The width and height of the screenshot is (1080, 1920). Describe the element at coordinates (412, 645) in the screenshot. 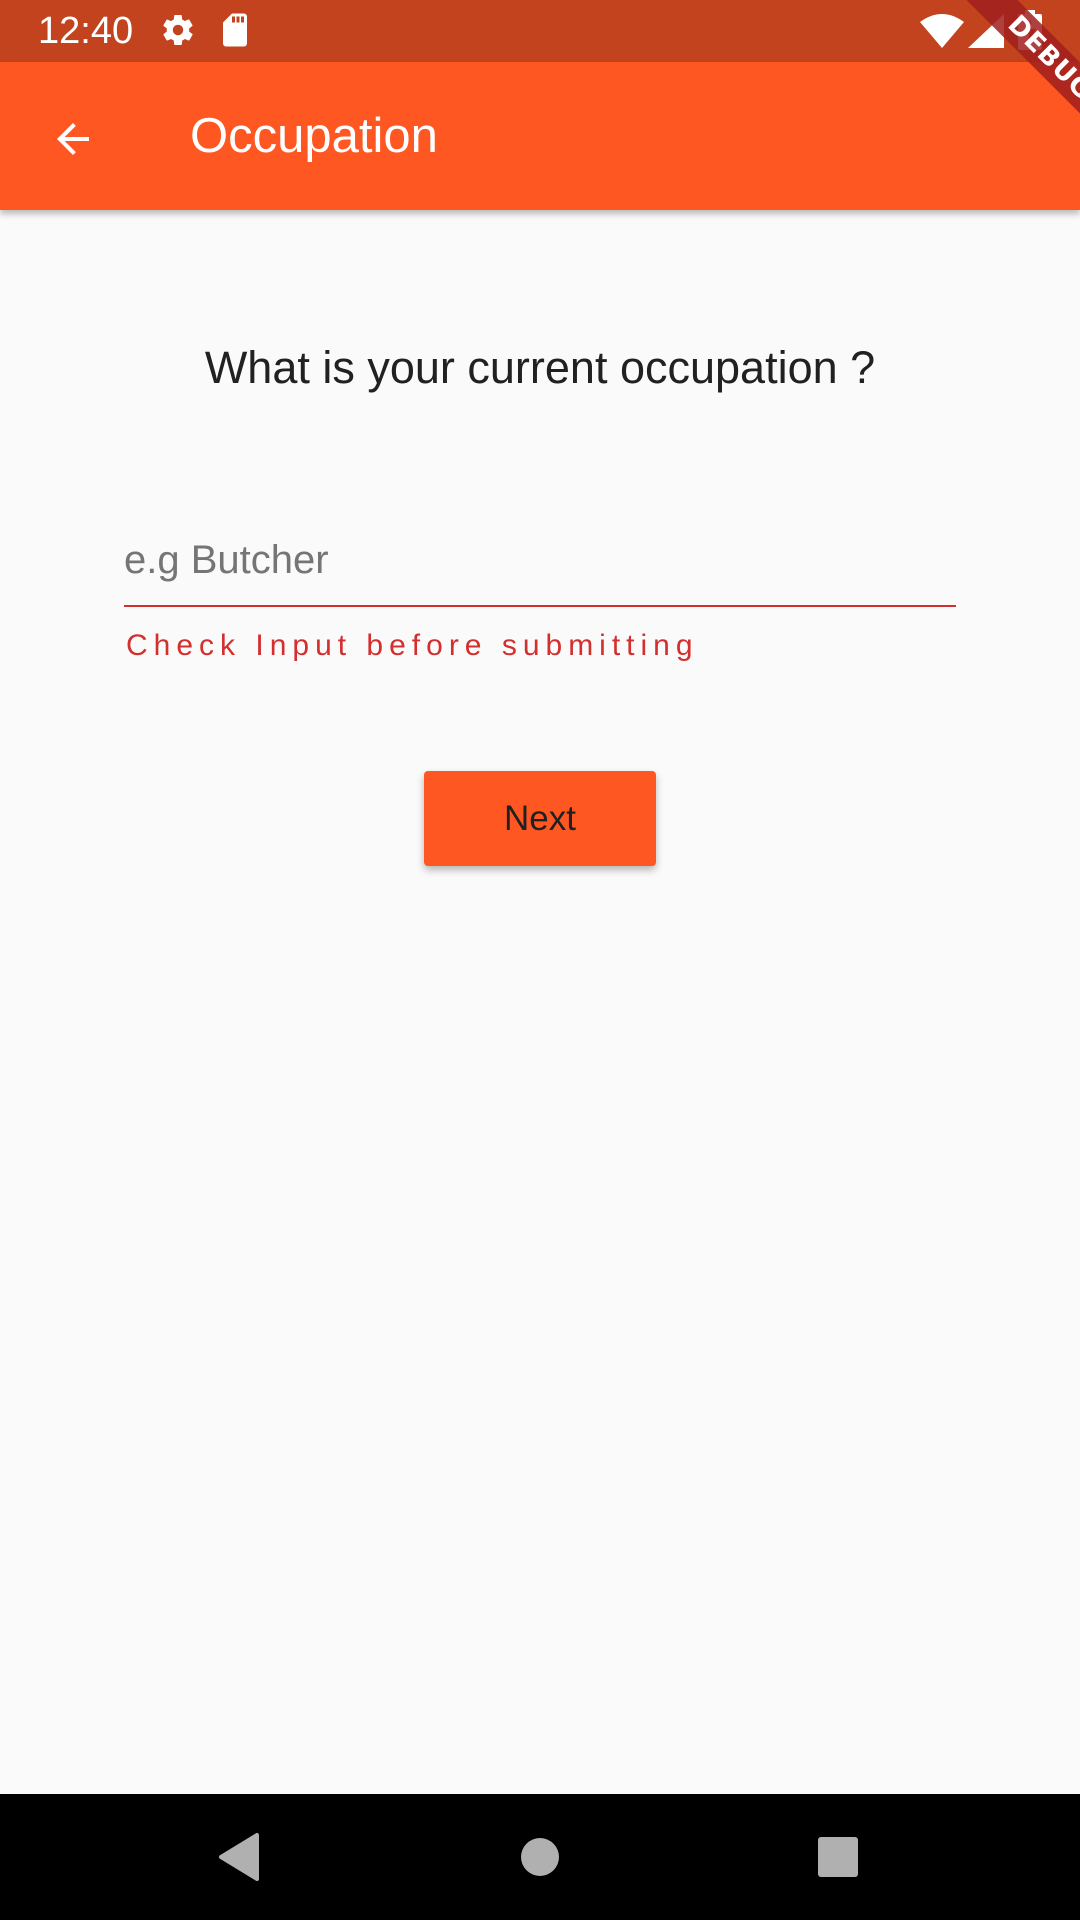

I see `error-message: Check Input before submitting` at that location.